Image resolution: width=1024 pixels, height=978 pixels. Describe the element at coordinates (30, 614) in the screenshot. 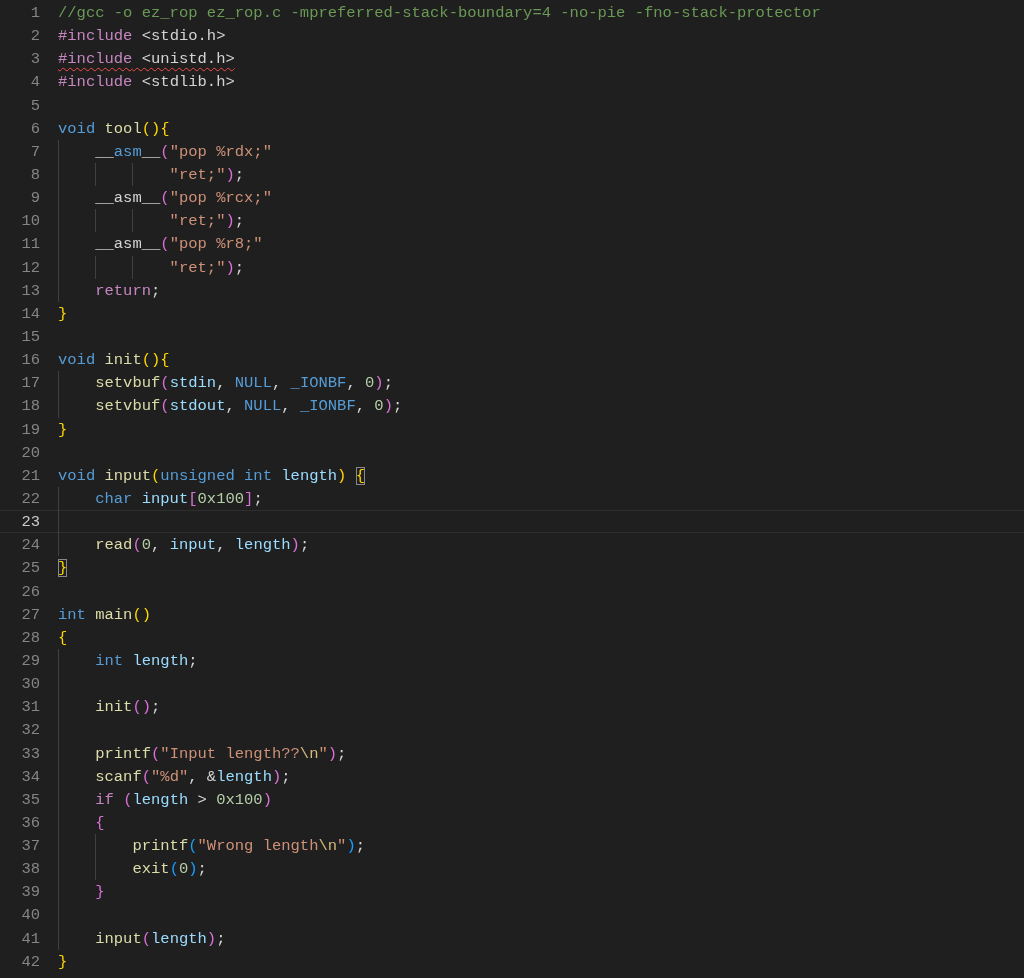

I see `line-number: 27` at that location.